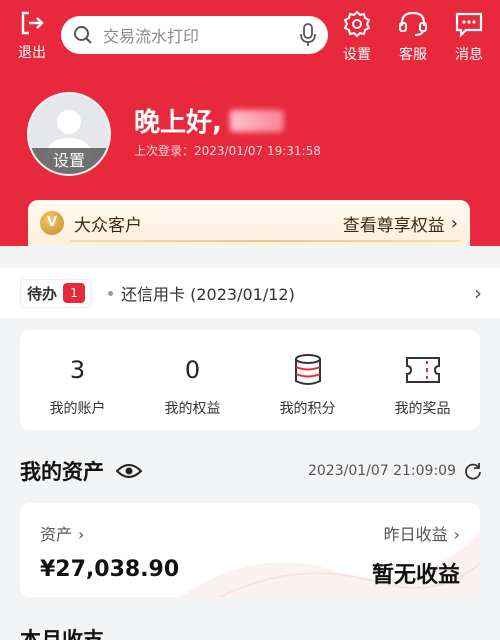  Describe the element at coordinates (74, 293) in the screenshot. I see `todo-count-badge: 1` at that location.